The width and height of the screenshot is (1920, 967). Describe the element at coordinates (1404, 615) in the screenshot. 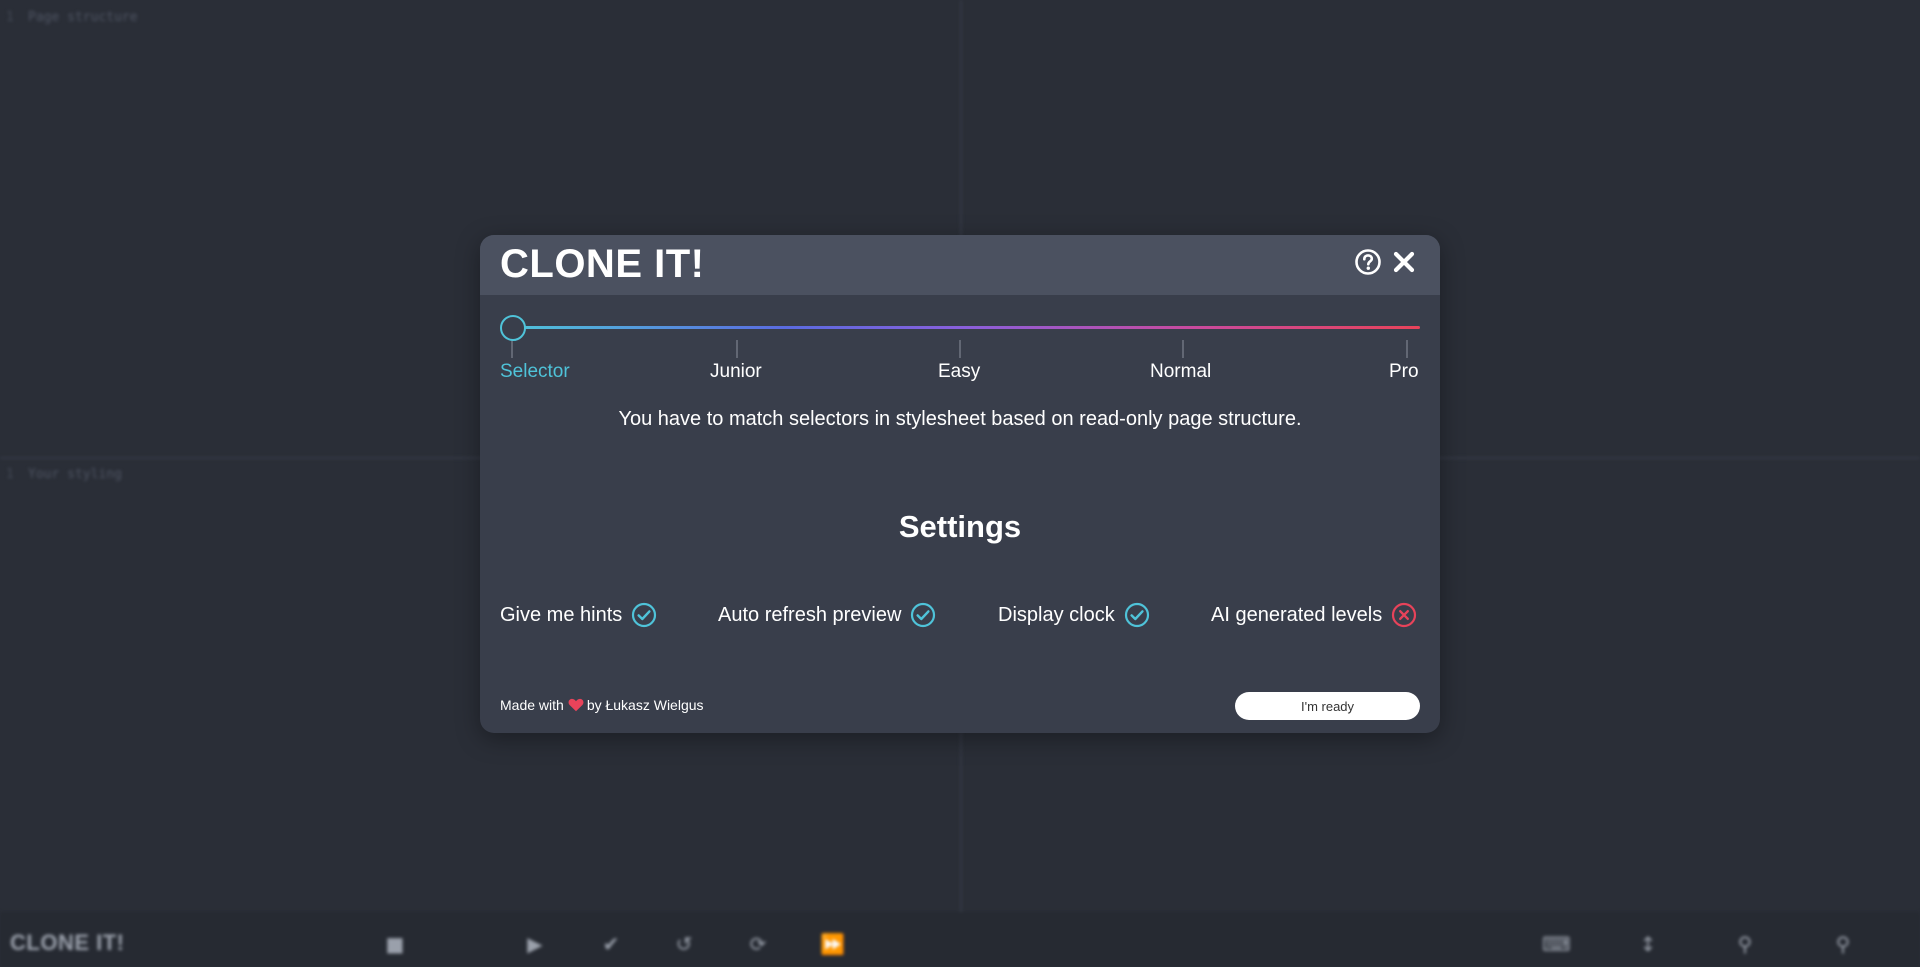

I see `x-circle-icon` at that location.